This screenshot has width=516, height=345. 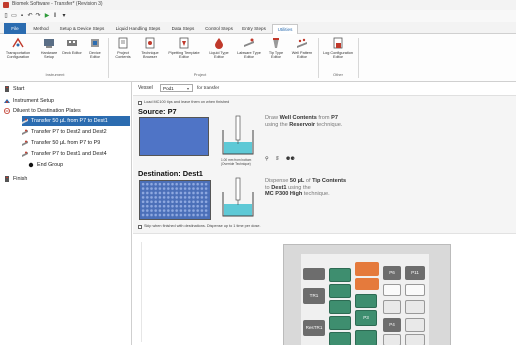 What do you see at coordinates (290, 159) in the screenshot?
I see `tips-icon: ⚈⚈` at bounding box center [290, 159].